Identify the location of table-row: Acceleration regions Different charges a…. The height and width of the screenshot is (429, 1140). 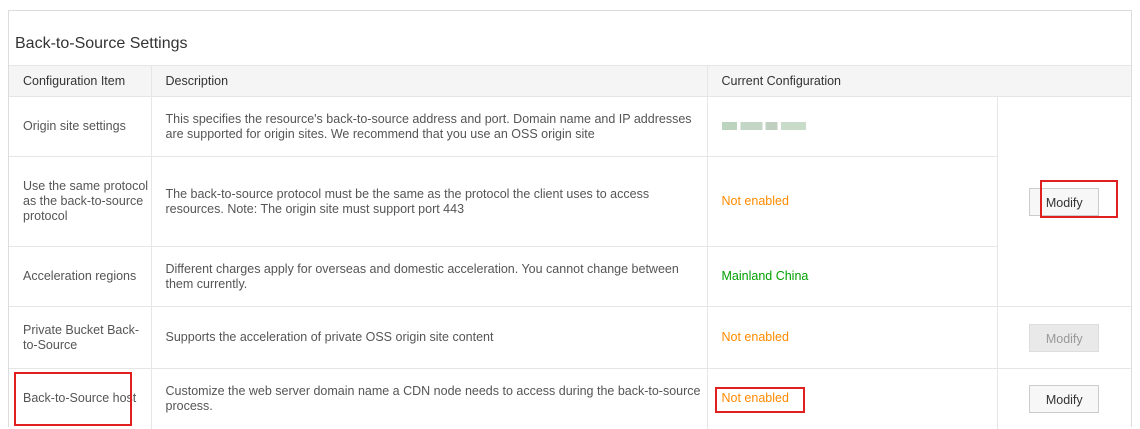
(570, 276).